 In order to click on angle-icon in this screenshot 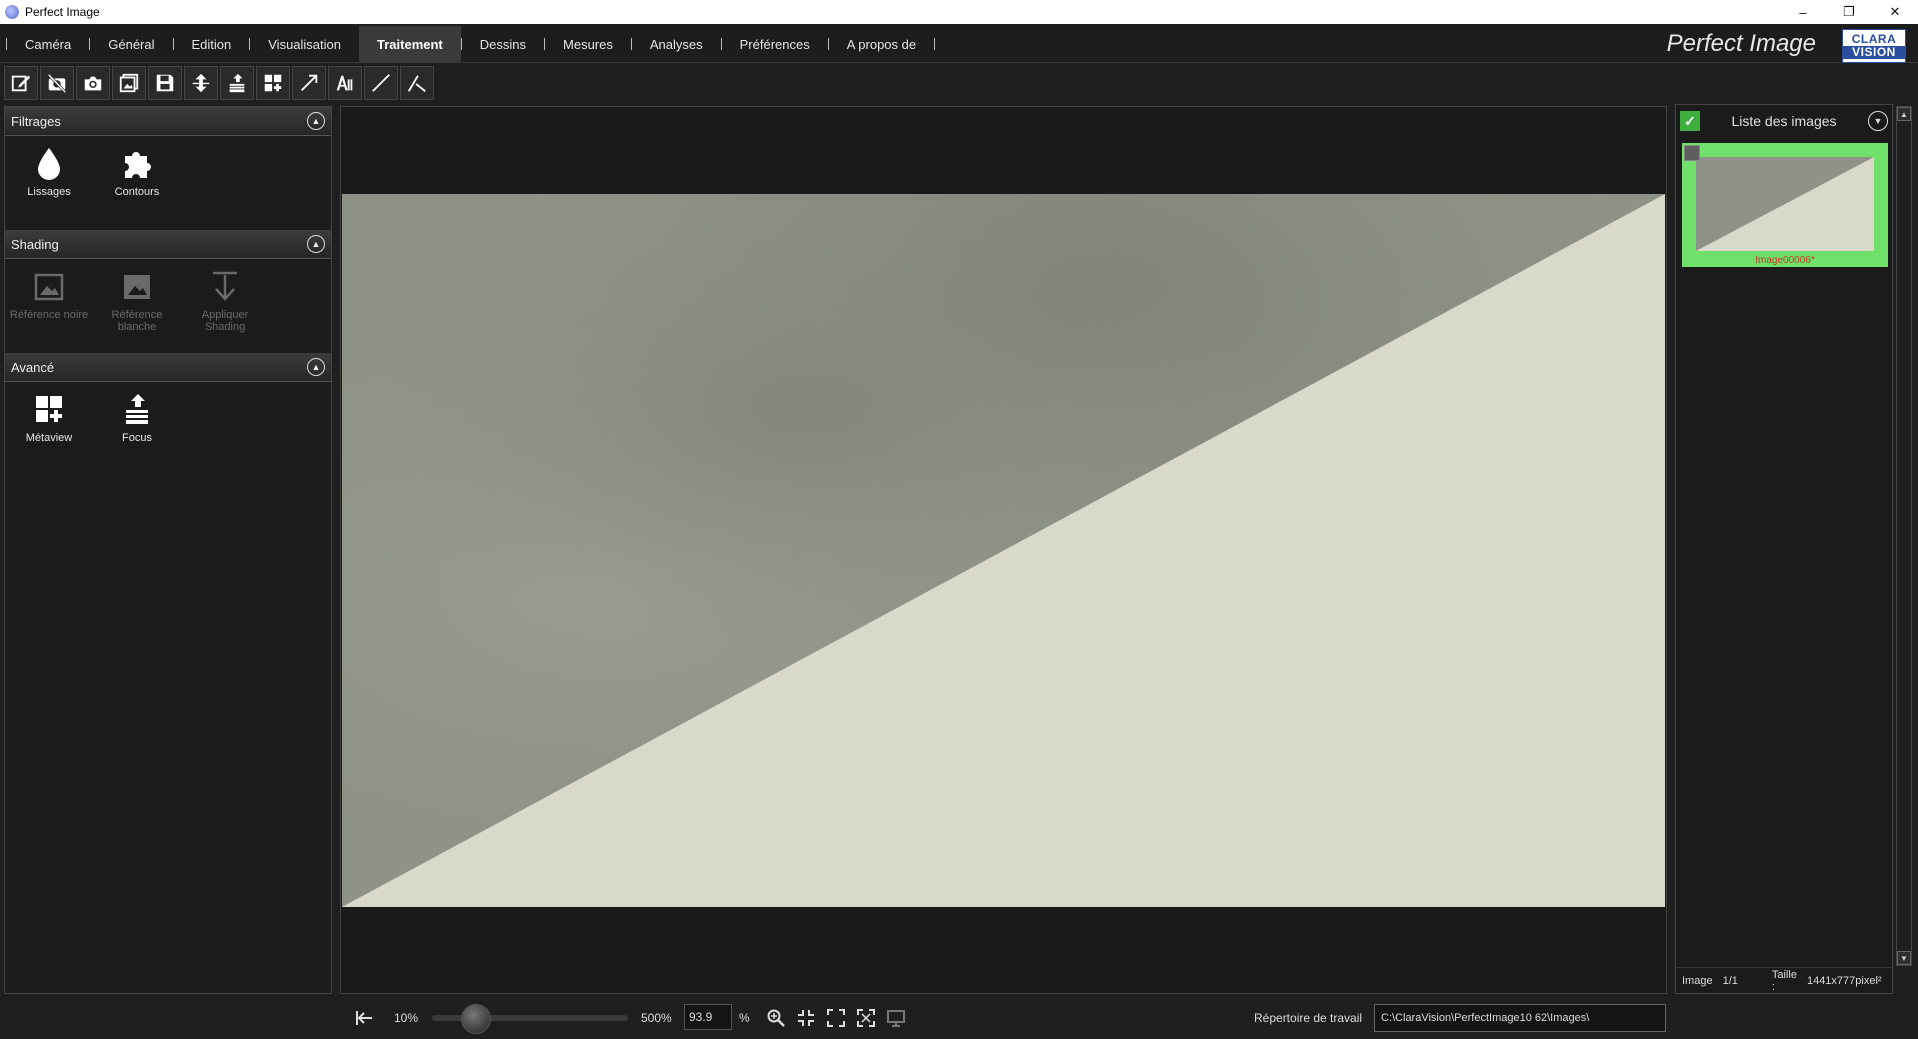, I will do `click(416, 83)`.